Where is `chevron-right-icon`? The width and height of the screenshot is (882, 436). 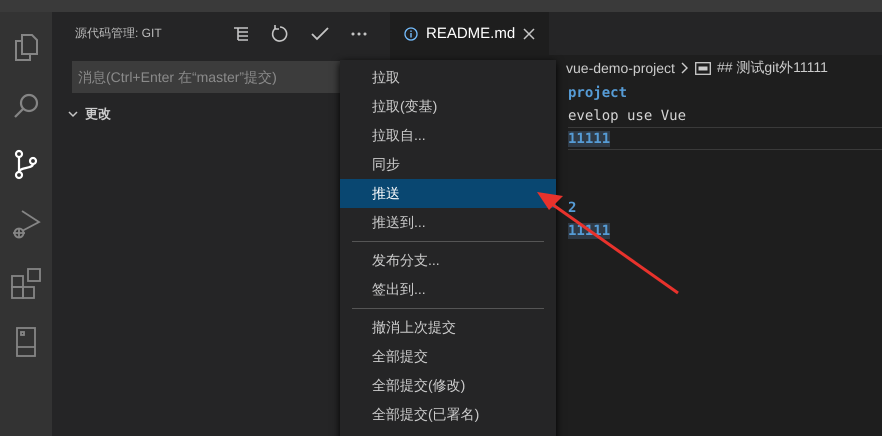 chevron-right-icon is located at coordinates (684, 68).